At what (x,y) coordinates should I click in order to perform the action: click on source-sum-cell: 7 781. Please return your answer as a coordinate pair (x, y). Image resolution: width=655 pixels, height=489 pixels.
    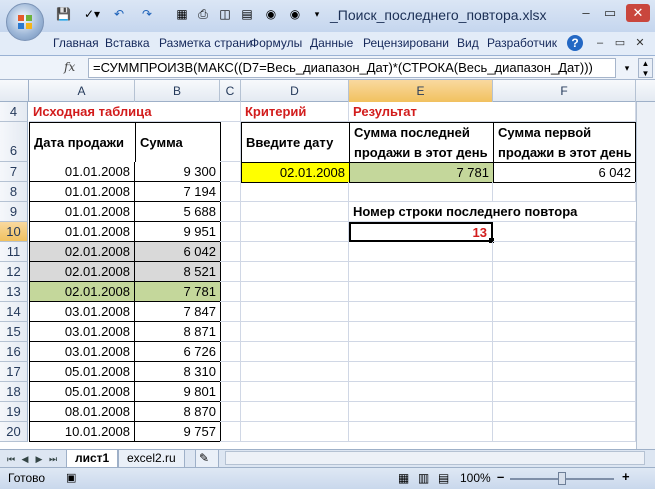
    Looking at the image, I should click on (178, 292).